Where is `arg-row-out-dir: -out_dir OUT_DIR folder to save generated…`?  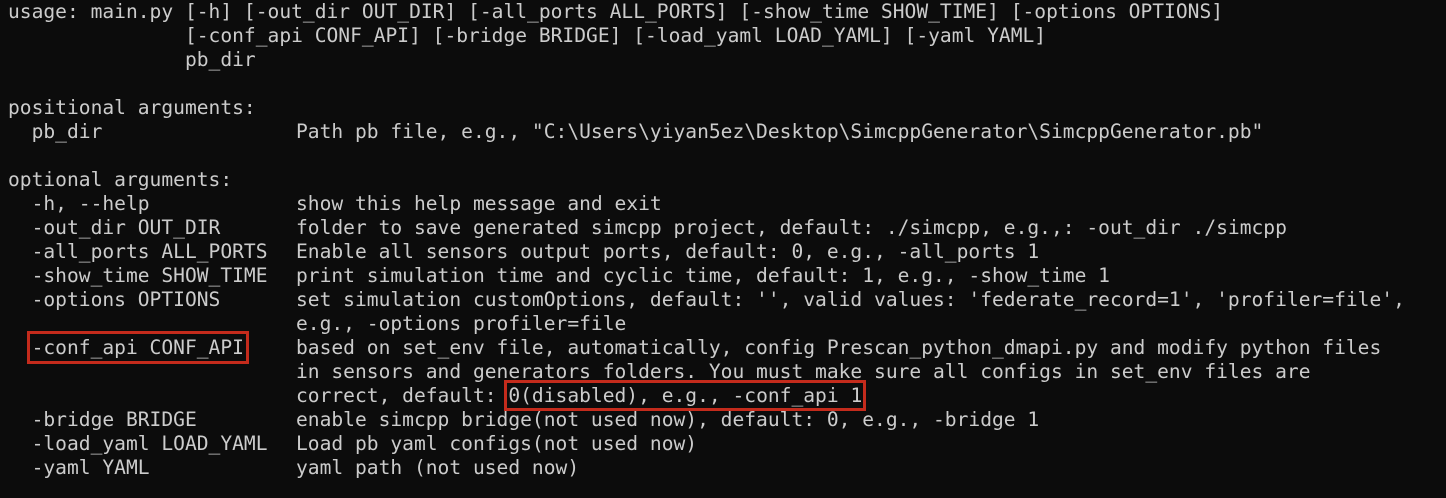 arg-row-out-dir: -out_dir OUT_DIR folder to save generated… is located at coordinates (727, 228).